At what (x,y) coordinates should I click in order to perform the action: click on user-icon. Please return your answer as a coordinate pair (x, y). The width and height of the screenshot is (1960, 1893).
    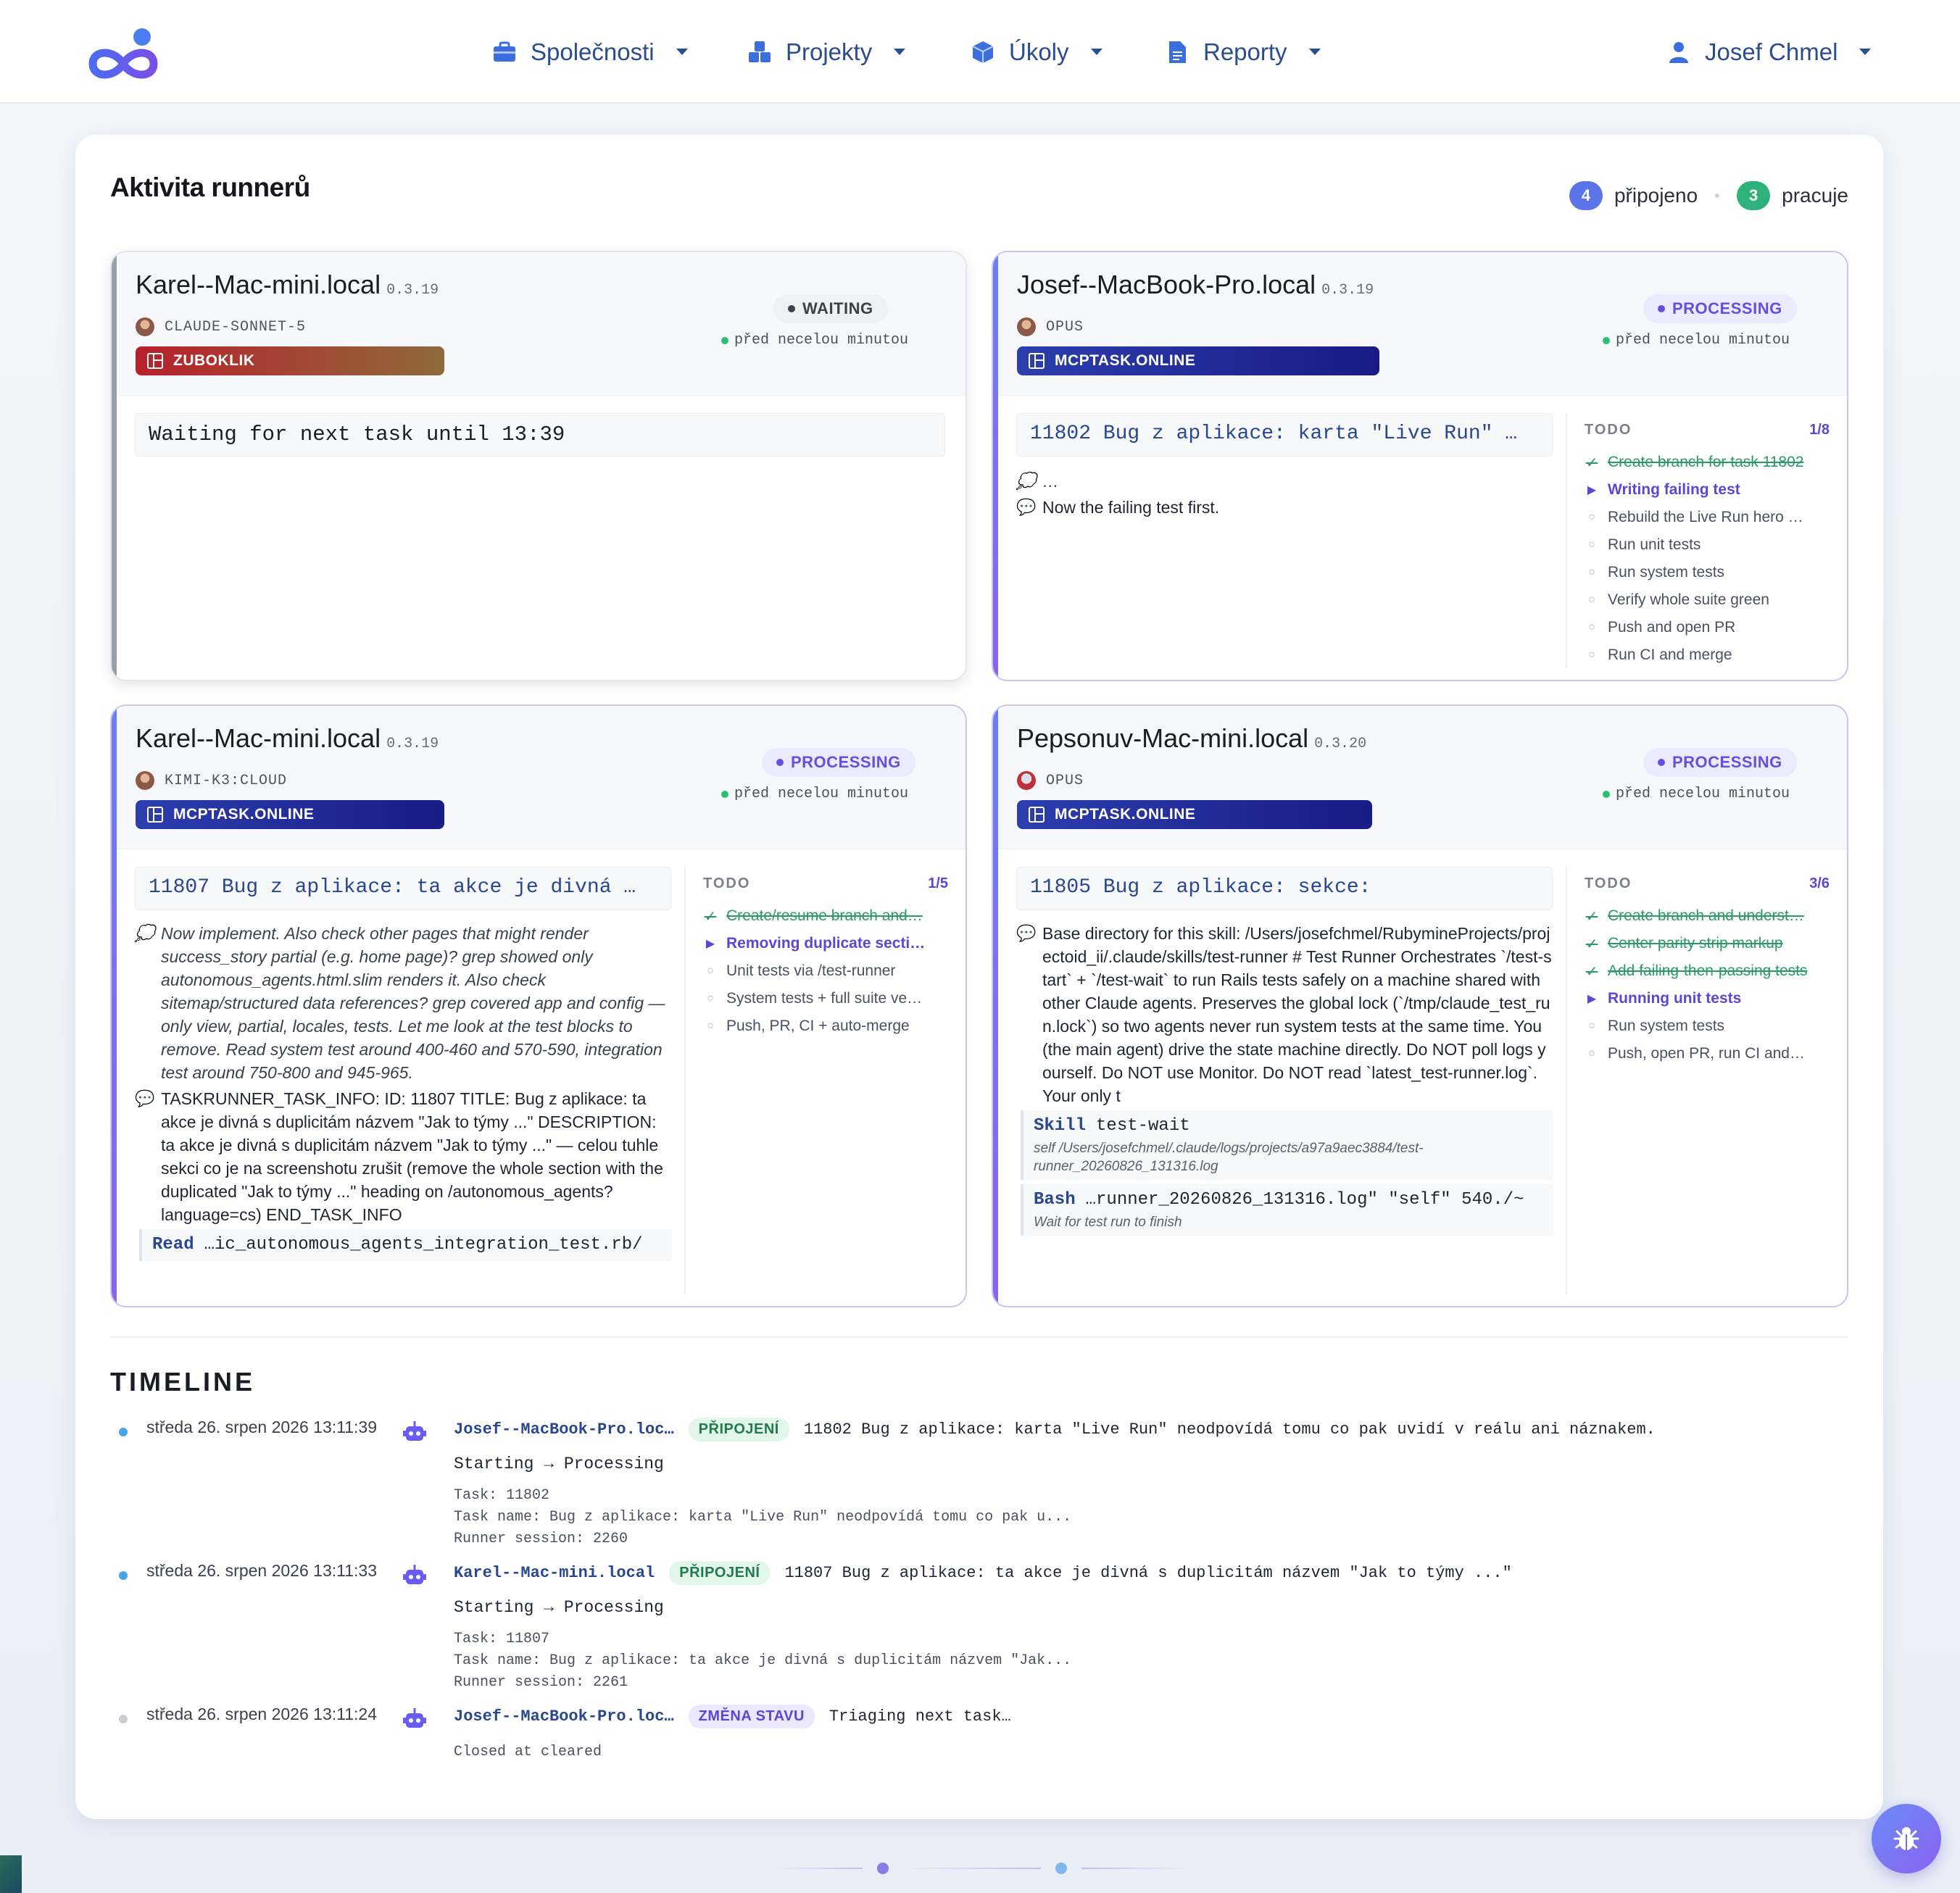
    Looking at the image, I should click on (1679, 52).